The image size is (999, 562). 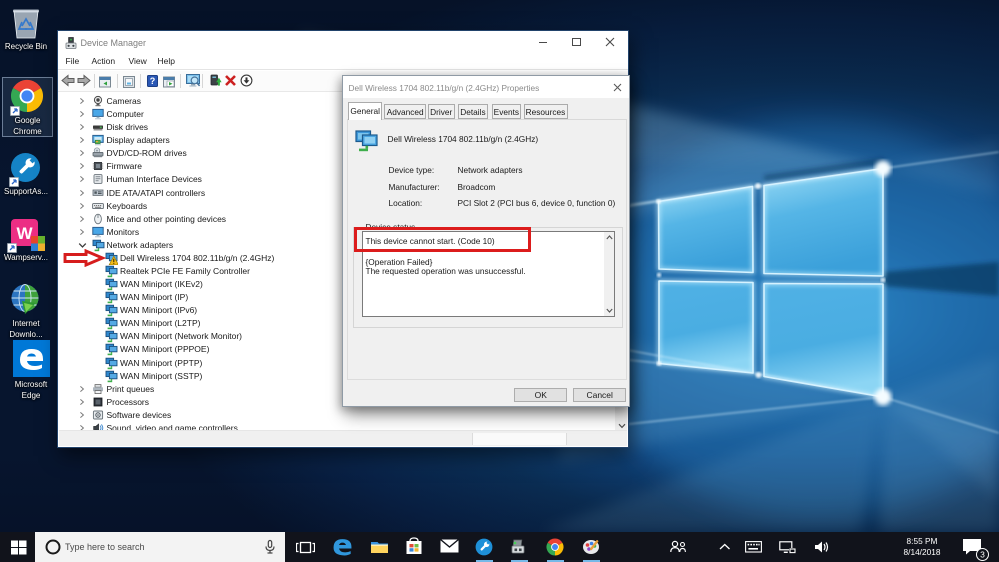 What do you see at coordinates (24, 233) in the screenshot?
I see `svg-text: W` at bounding box center [24, 233].